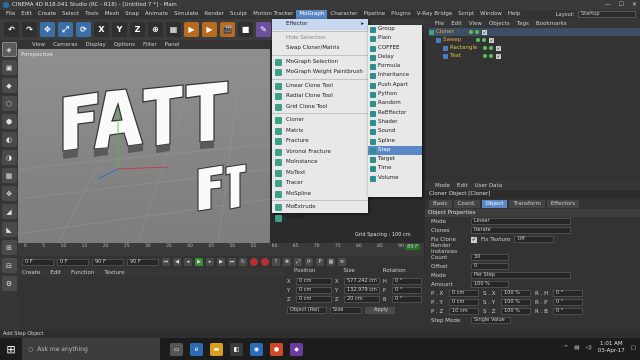 Image resolution: width=640 pixels, height=360 pixels. I want to click on enable-checkbox: ✔, so click(484, 32).